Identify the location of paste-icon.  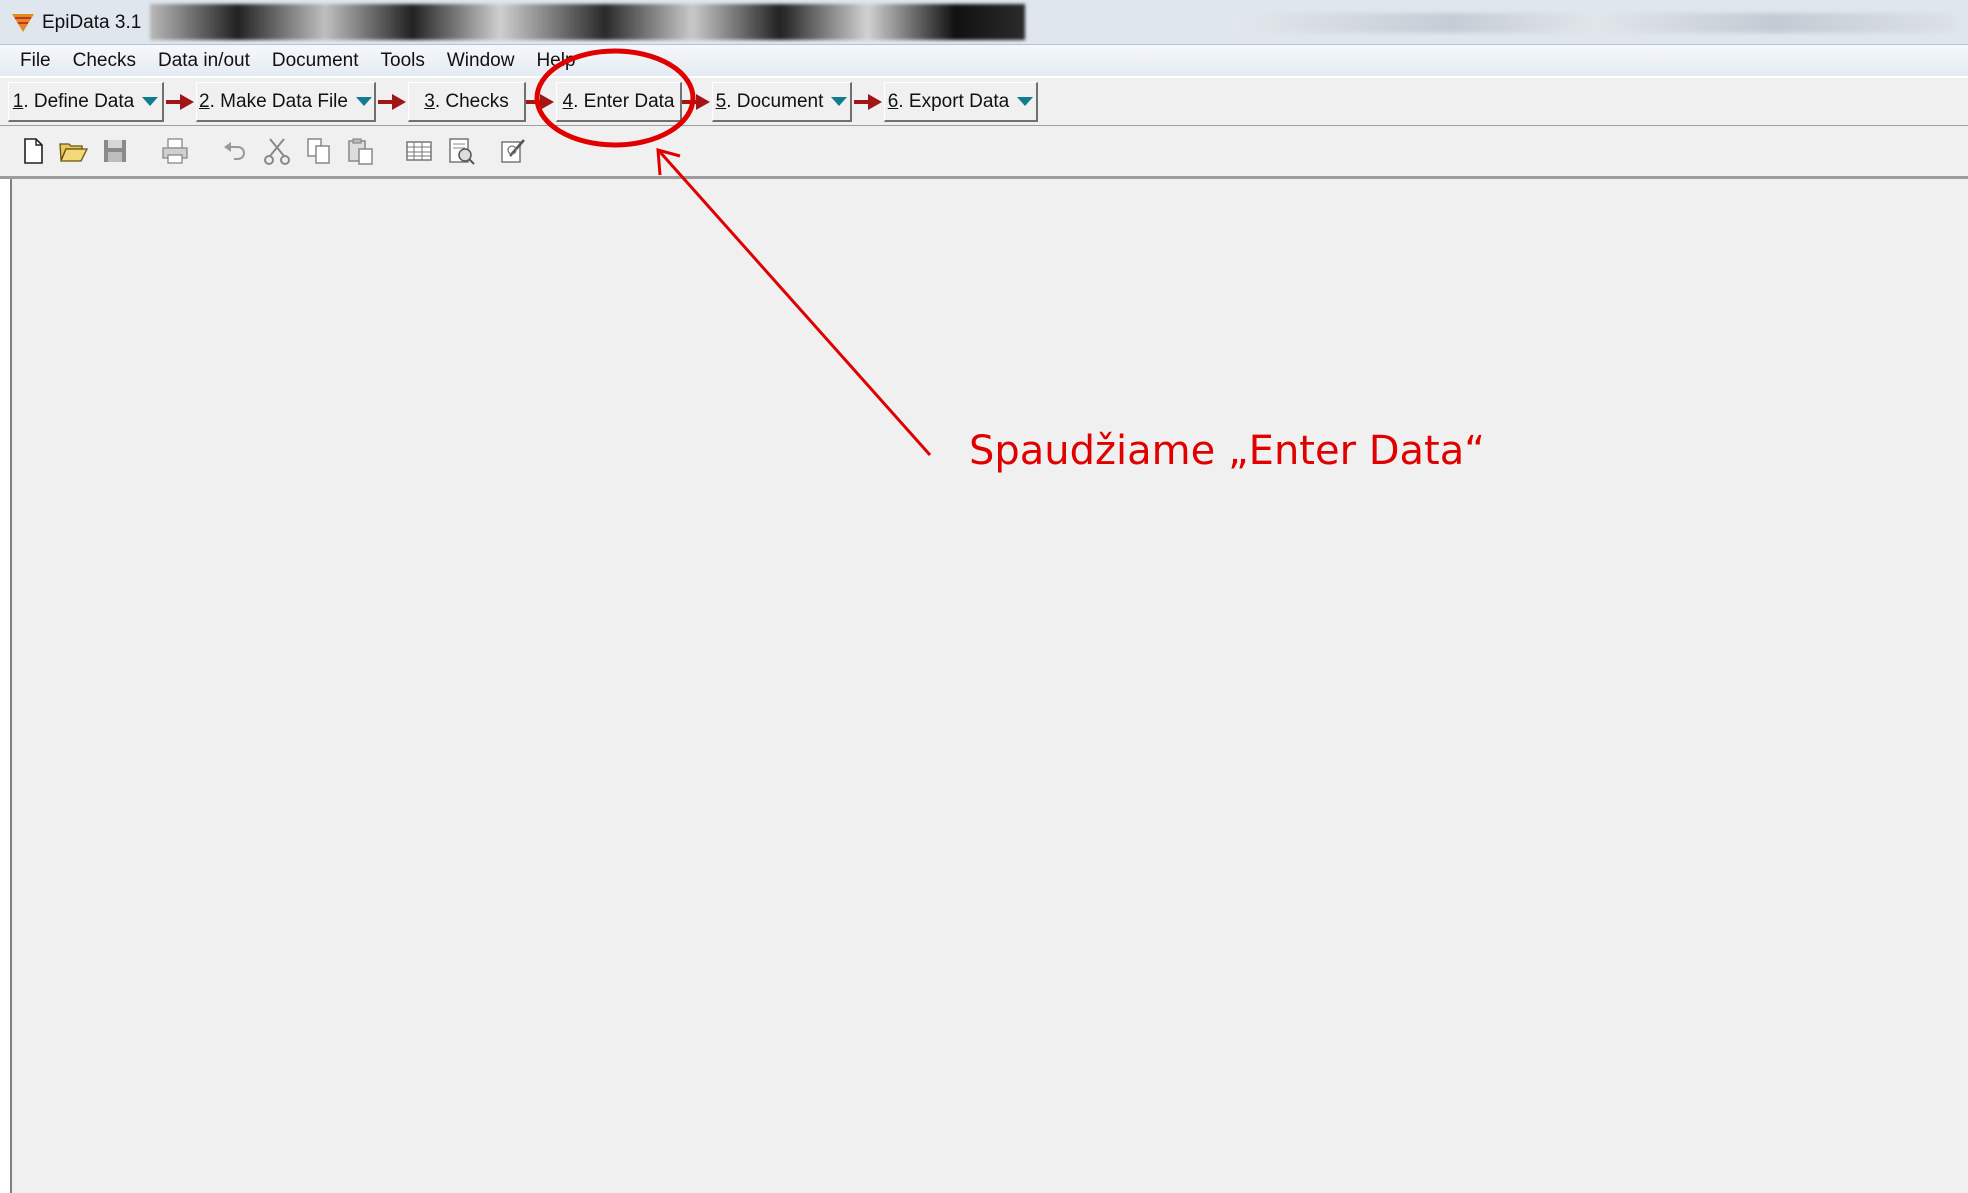
(361, 151).